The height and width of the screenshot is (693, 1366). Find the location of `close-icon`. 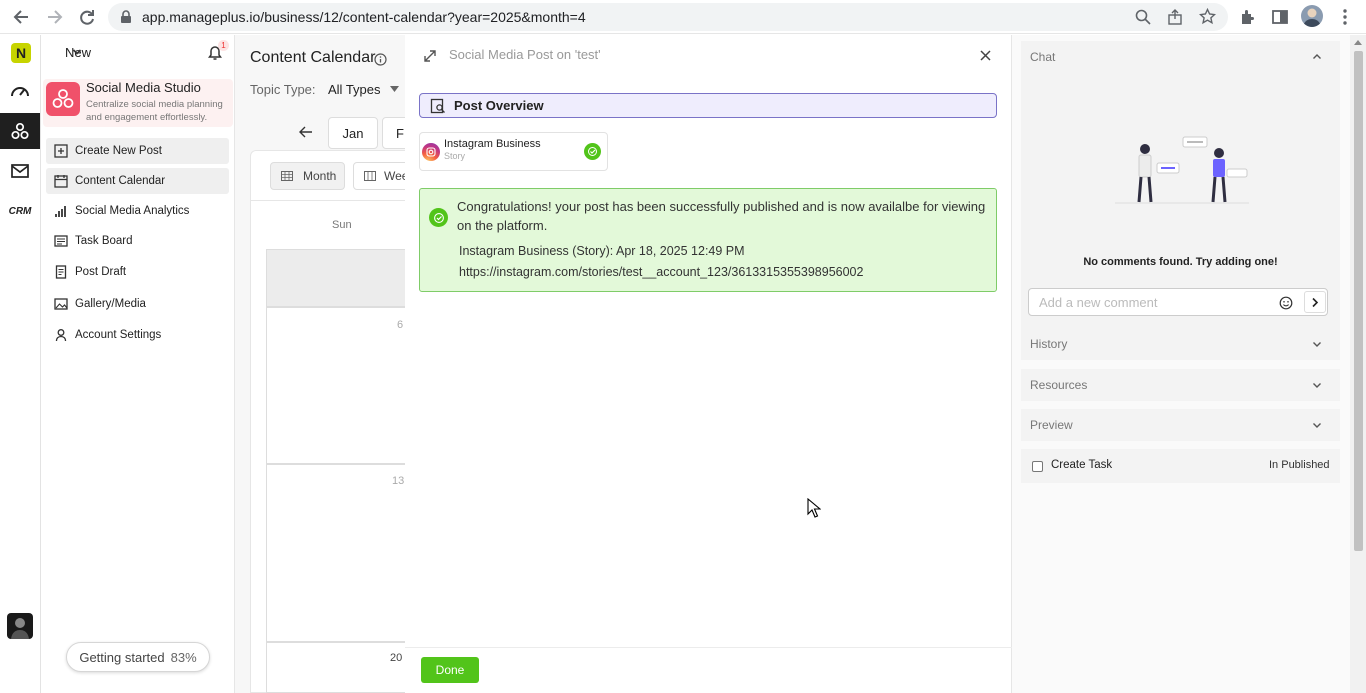

close-icon is located at coordinates (985, 55).